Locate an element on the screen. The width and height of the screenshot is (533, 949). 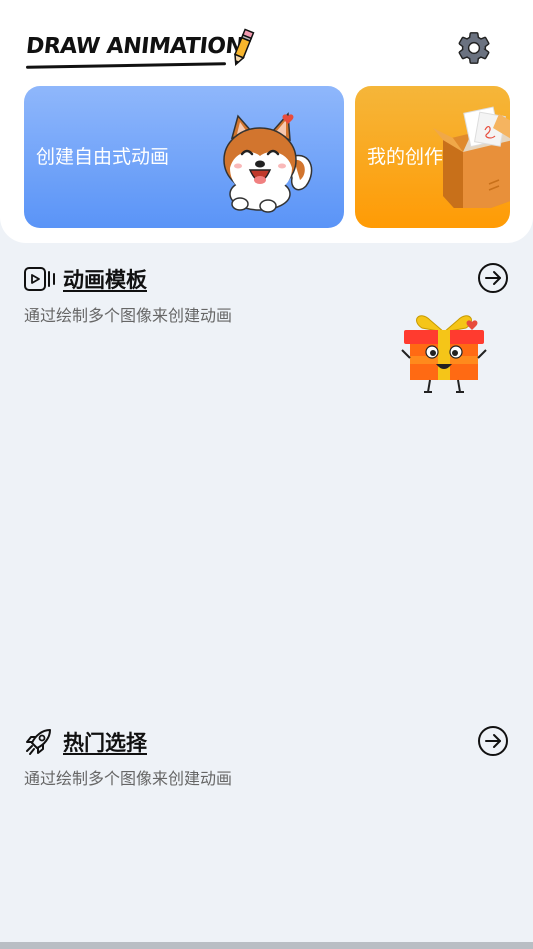
create-freestyle-card: 创建自由式动画 is located at coordinates (184, 157).